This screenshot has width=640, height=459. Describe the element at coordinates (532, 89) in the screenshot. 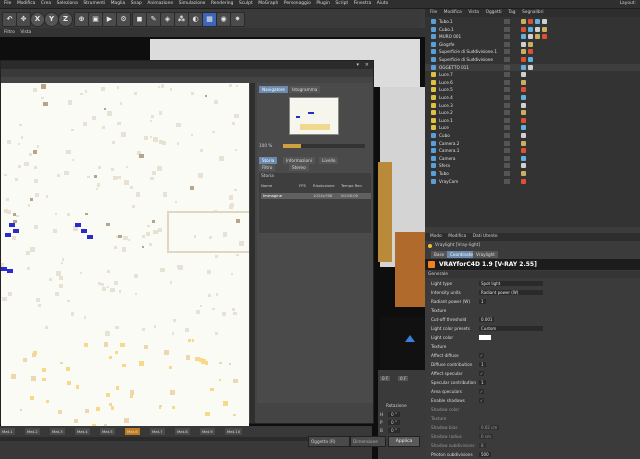

I see `object-row: Luce.5` at that location.